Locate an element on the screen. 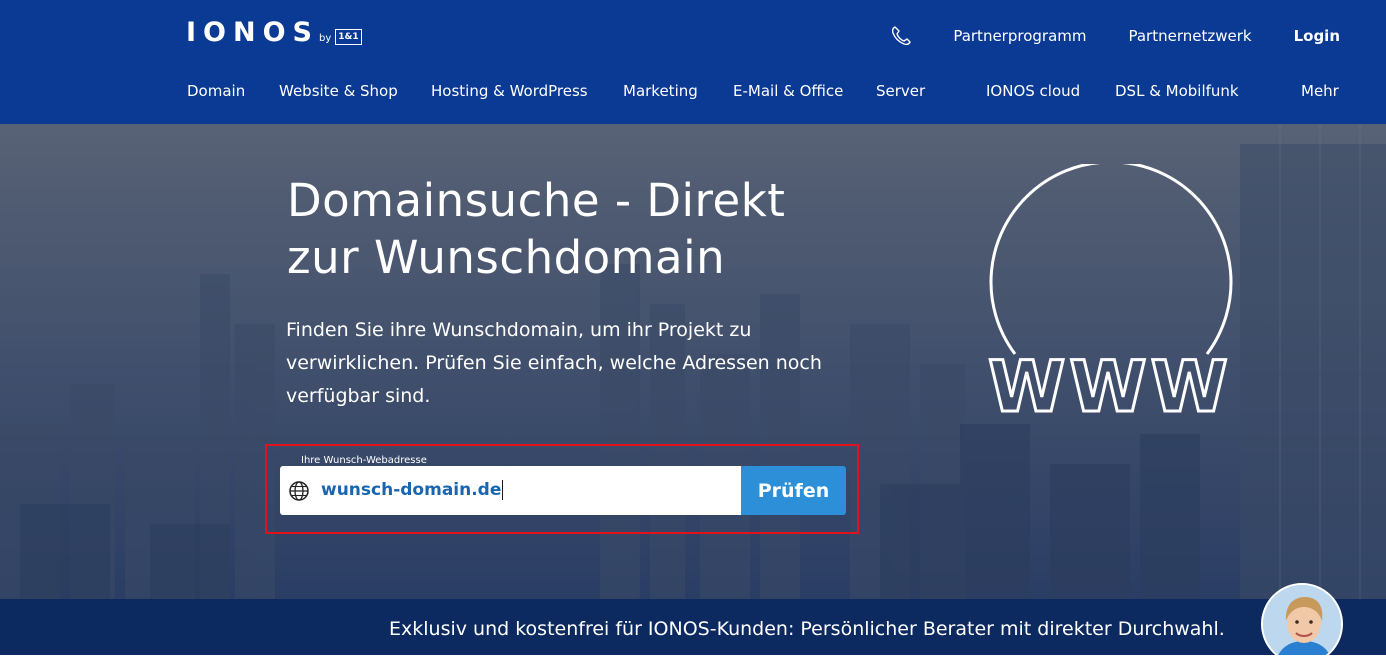 This screenshot has height=665, width=1386. login-link: Login is located at coordinates (1317, 36).